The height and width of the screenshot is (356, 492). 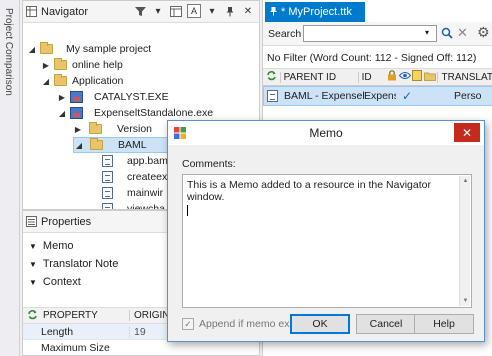 I want to click on section-memo: ▼ Memo, so click(x=51, y=246).